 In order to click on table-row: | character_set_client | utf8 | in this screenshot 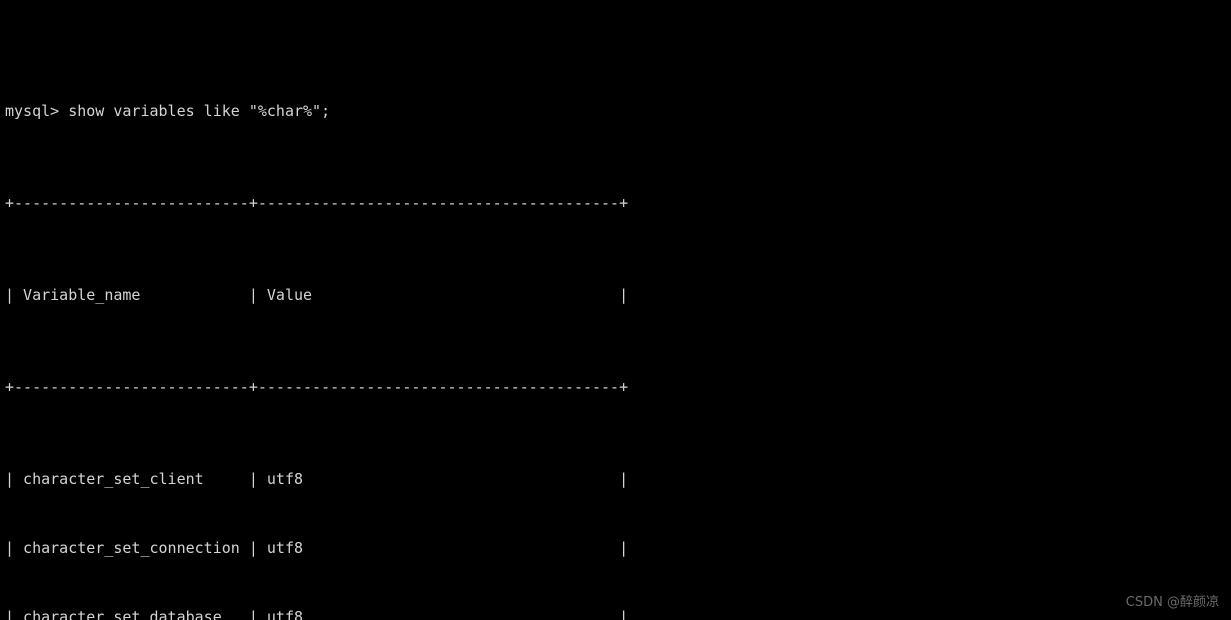, I will do `click(317, 479)`.